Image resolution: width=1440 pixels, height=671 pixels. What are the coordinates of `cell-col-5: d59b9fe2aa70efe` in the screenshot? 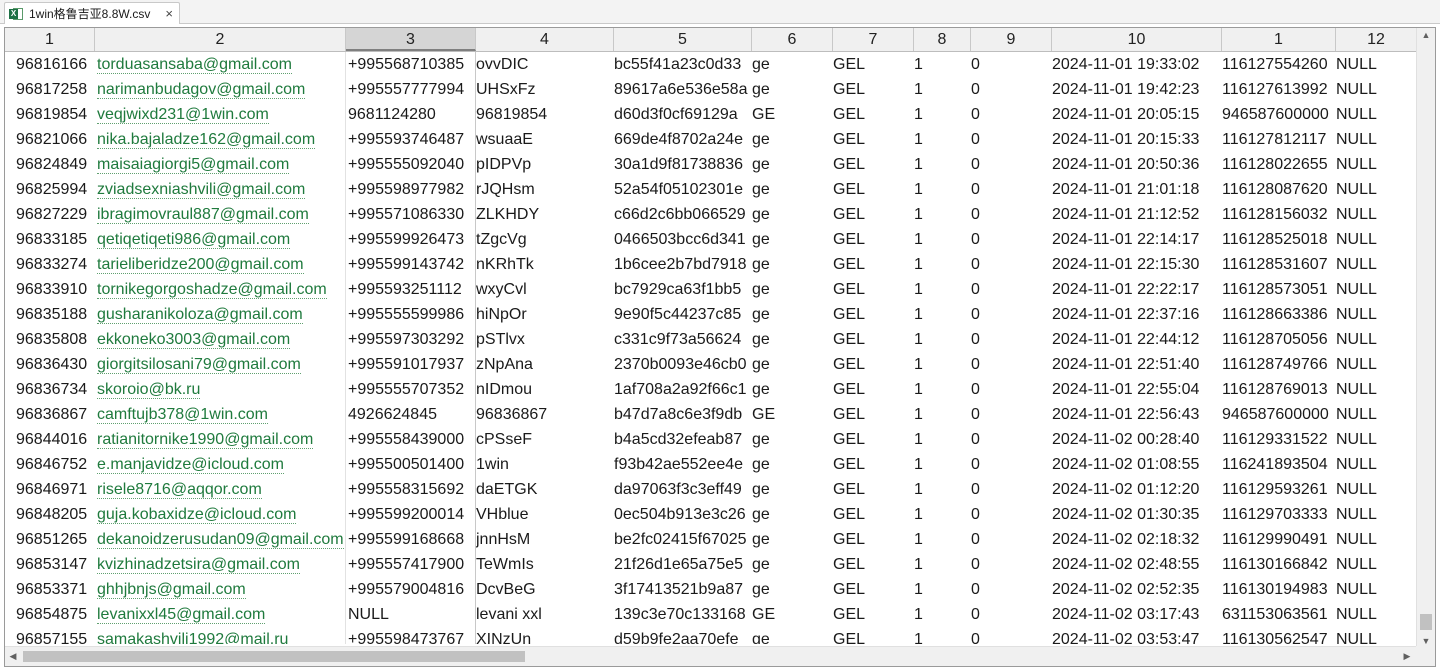 It's located at (683, 635).